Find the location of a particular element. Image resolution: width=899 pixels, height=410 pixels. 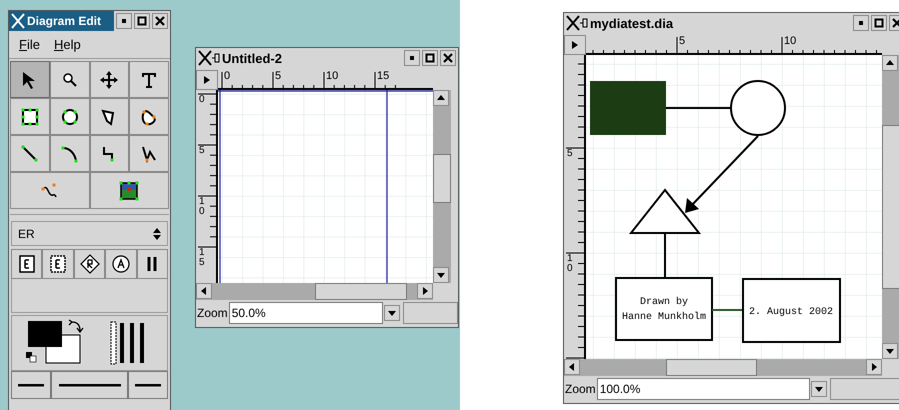

move-tool-icon is located at coordinates (109, 80).